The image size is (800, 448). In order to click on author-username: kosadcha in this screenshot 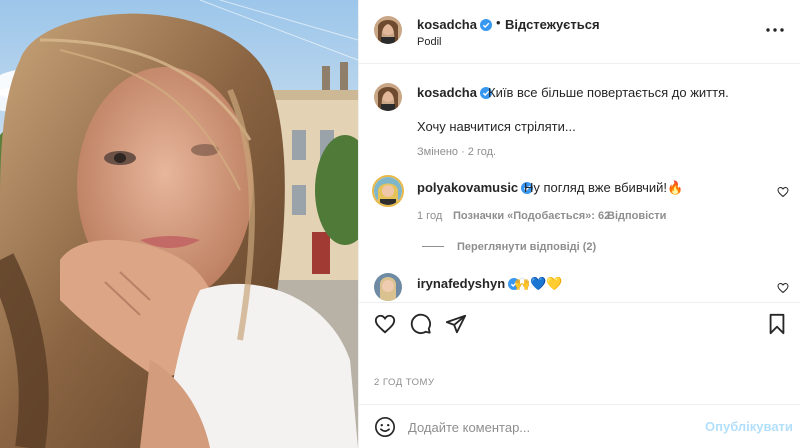, I will do `click(454, 24)`.